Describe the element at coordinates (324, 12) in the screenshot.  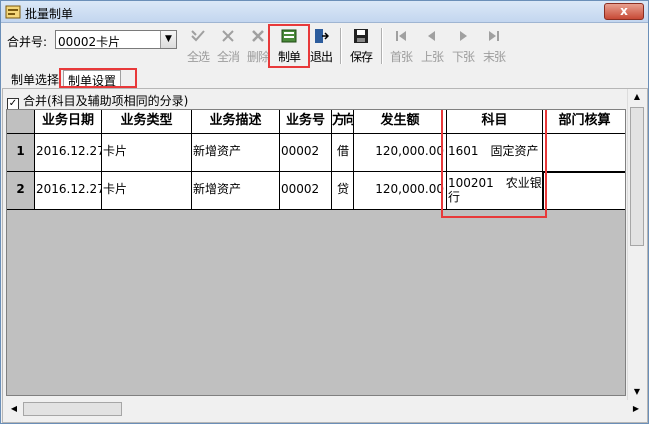
I see `title-bar: 批量制单 x` at that location.